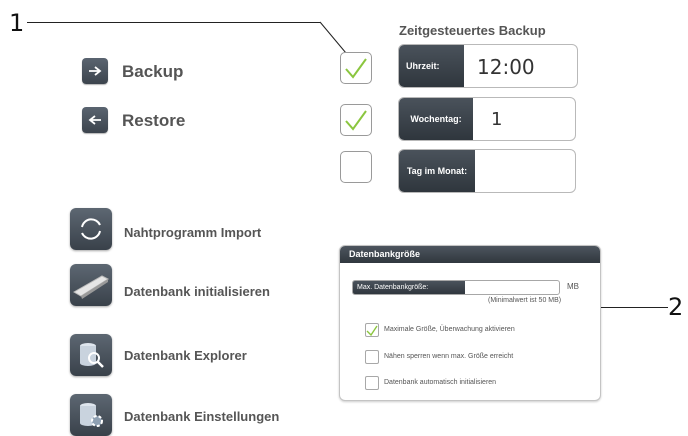  What do you see at coordinates (17, 23) in the screenshot?
I see `callout-1: 1` at bounding box center [17, 23].